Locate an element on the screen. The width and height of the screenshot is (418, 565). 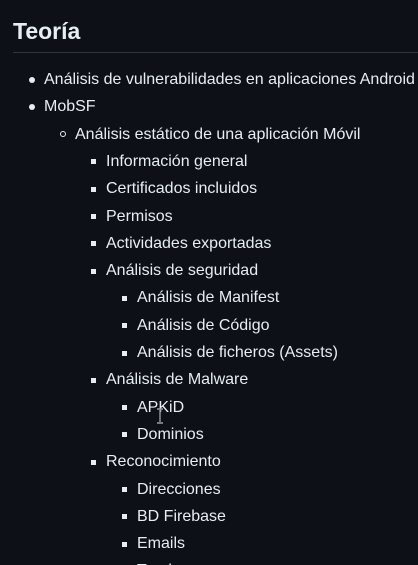
list-item-label: Emails is located at coordinates (161, 544).